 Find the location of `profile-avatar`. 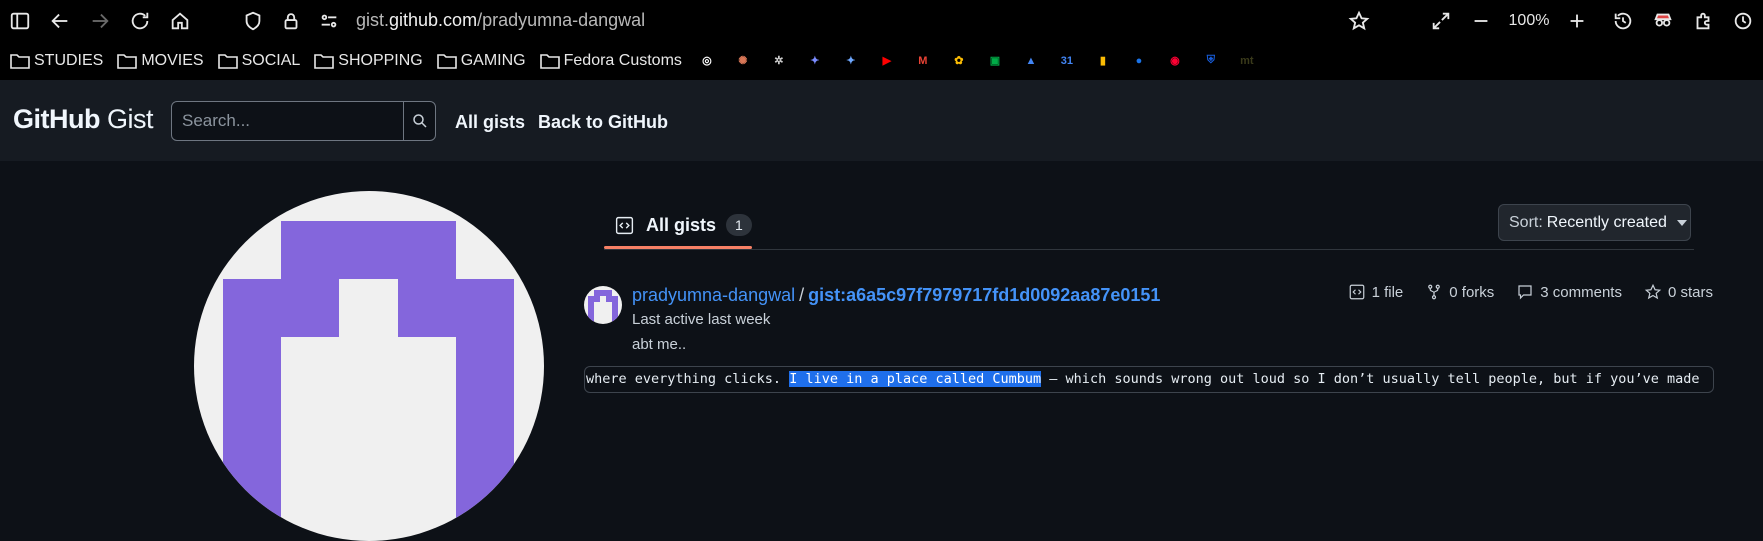

profile-avatar is located at coordinates (369, 366).